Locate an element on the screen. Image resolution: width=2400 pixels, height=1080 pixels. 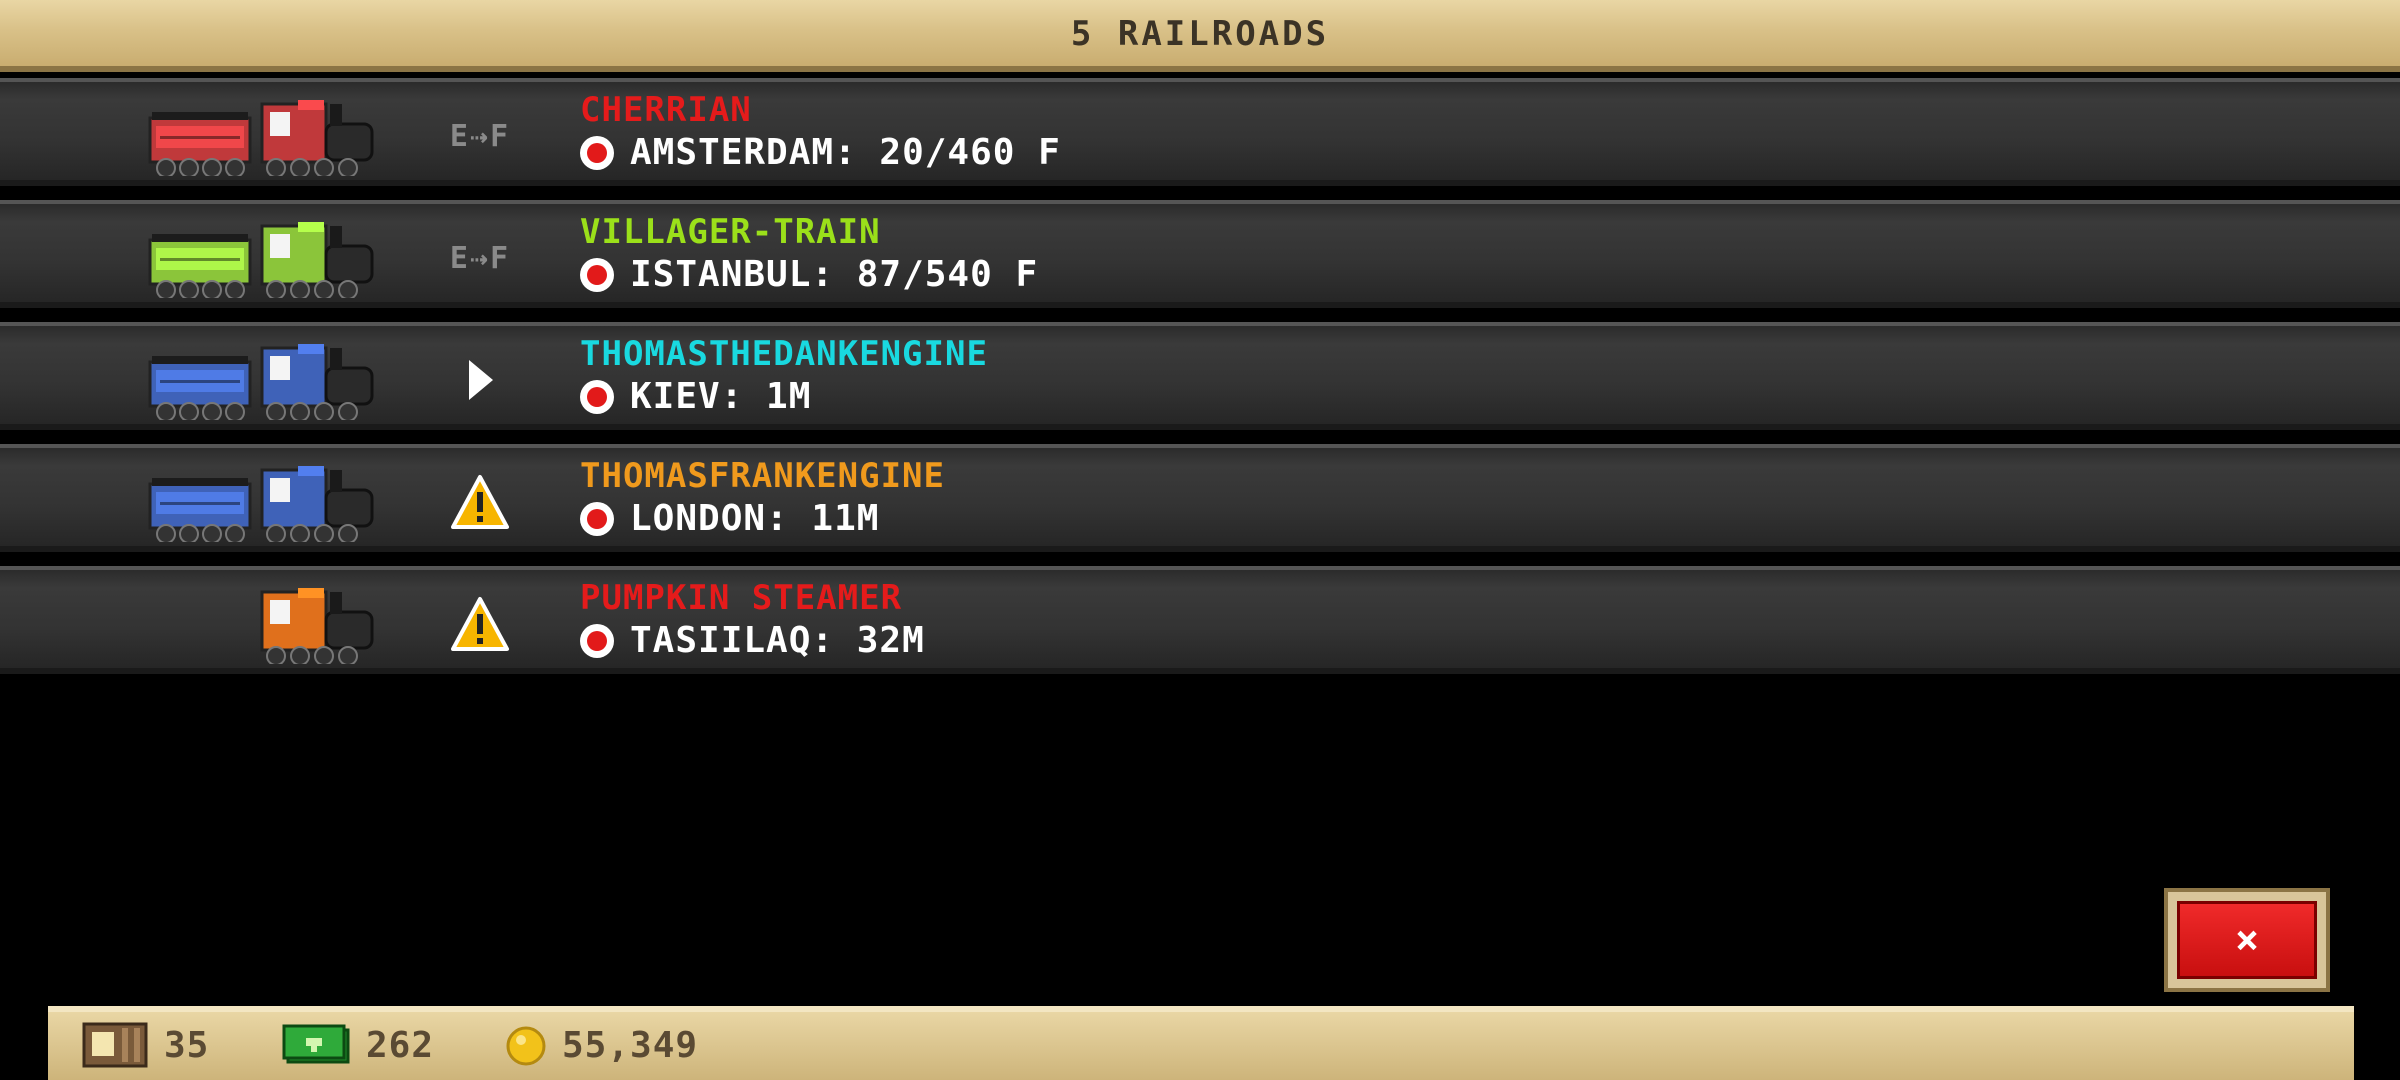
train-row: E⇢F CHERRIAN AMSTERDAM: 20/460 F is located at coordinates (1200, 132).